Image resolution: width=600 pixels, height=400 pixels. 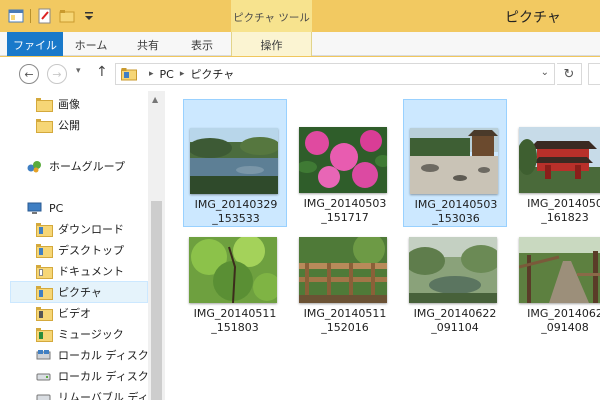 I want to click on file-item: IMG_20140329 _153533, so click(x=235, y=163).